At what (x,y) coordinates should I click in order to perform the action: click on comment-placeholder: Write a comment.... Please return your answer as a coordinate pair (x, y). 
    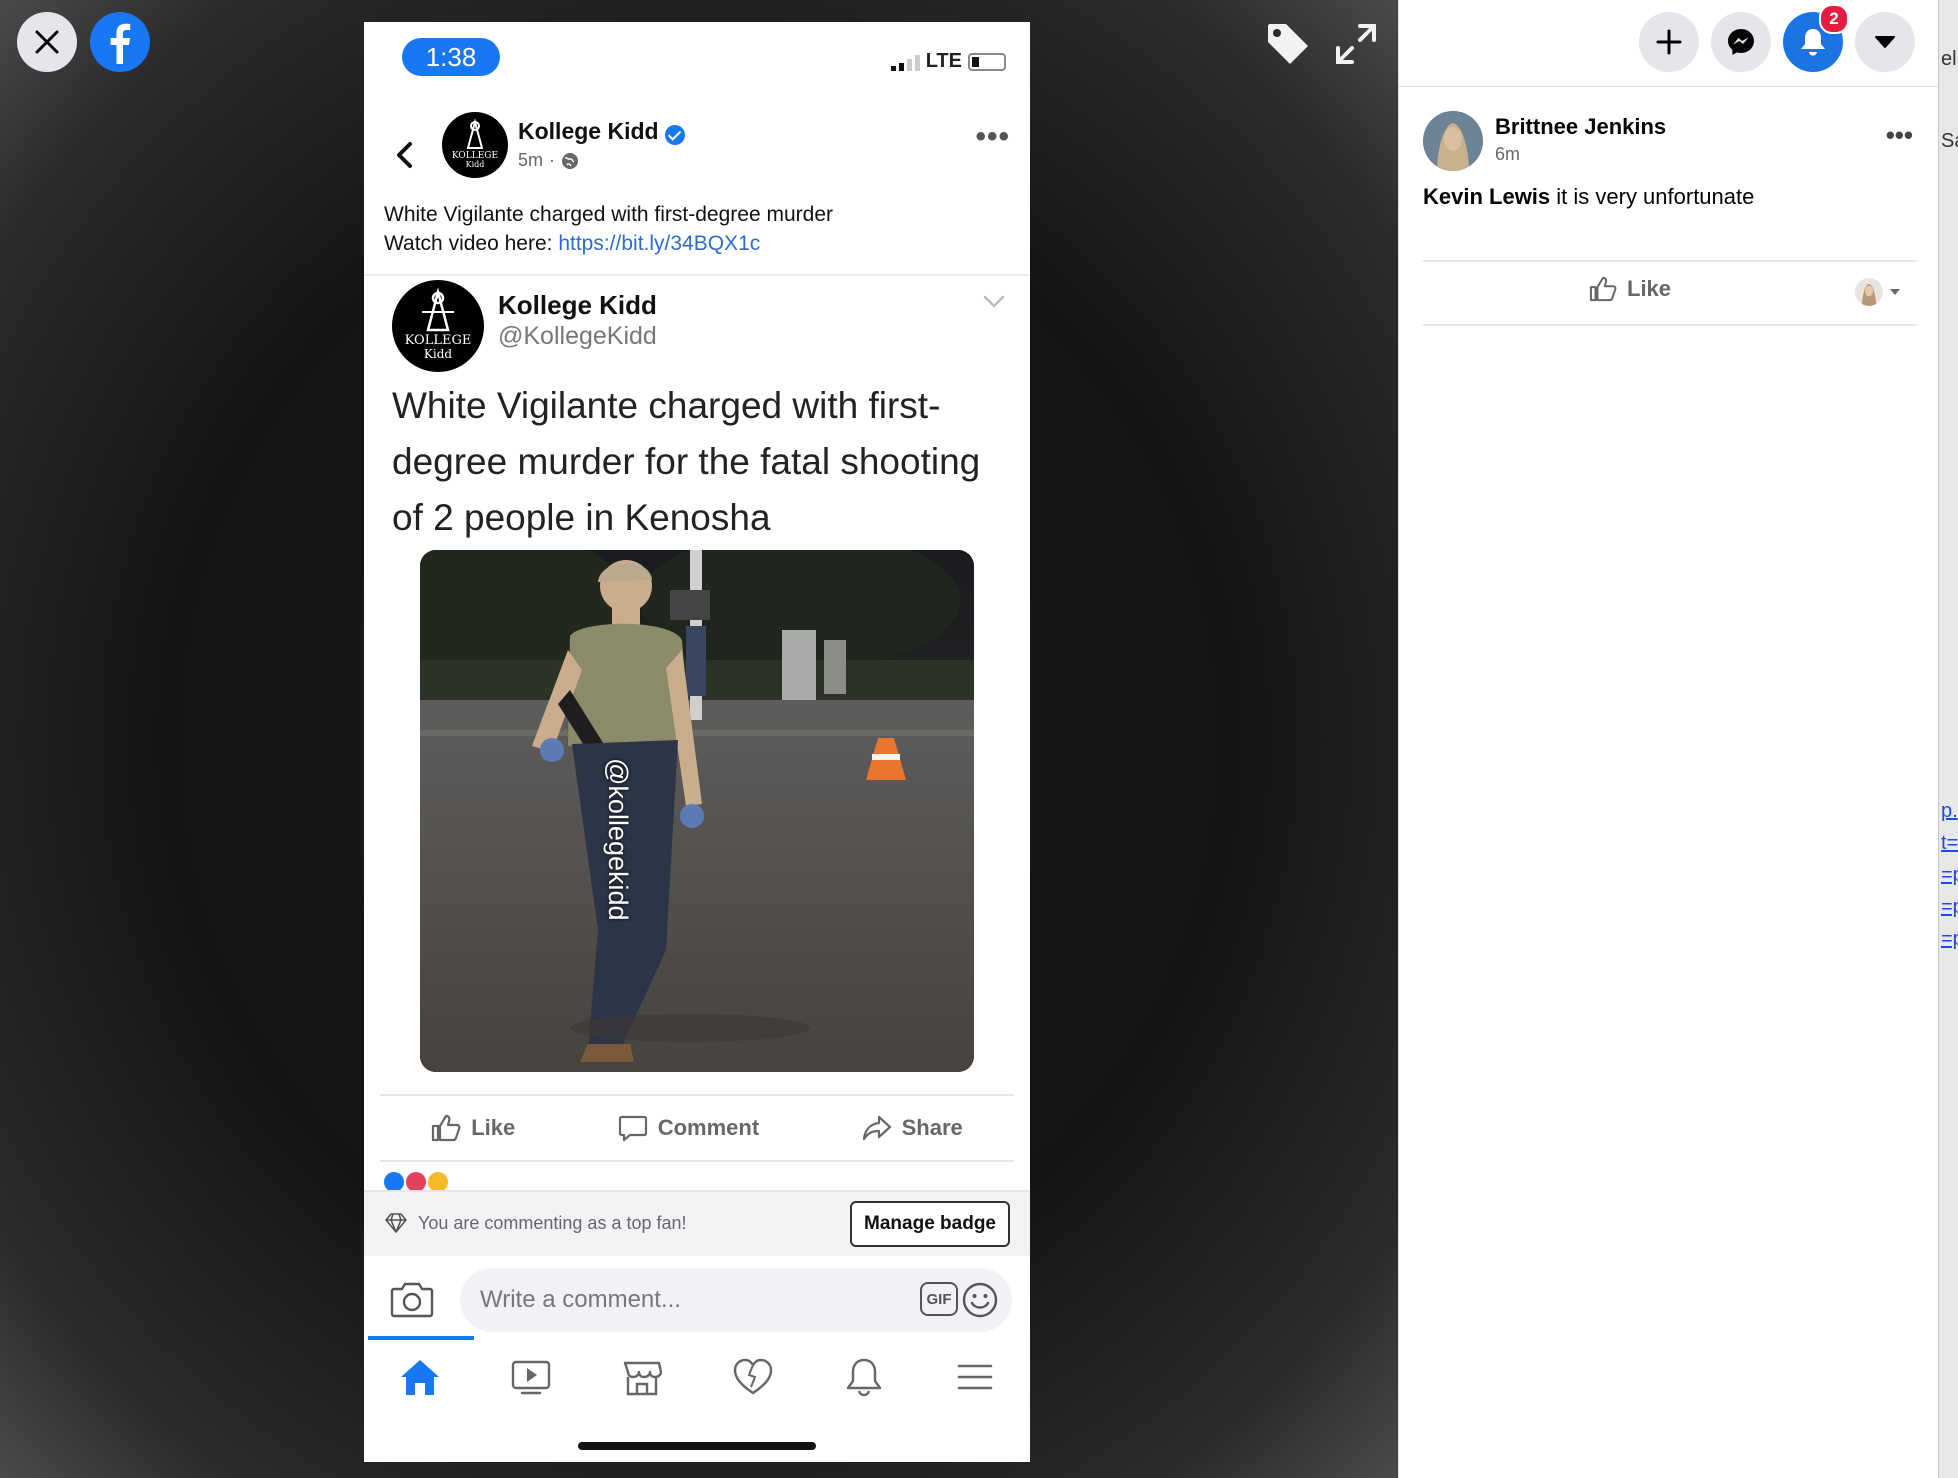
    Looking at the image, I should click on (580, 1299).